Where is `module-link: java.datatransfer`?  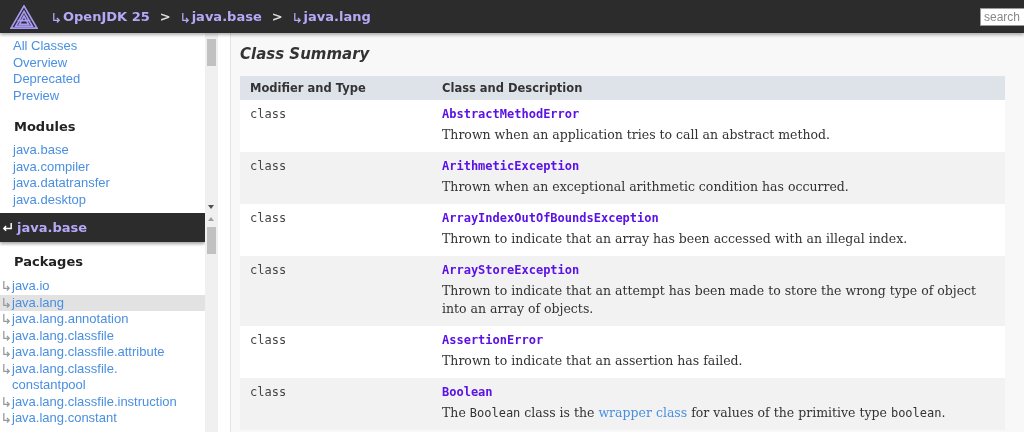
module-link: java.datatransfer is located at coordinates (109, 183).